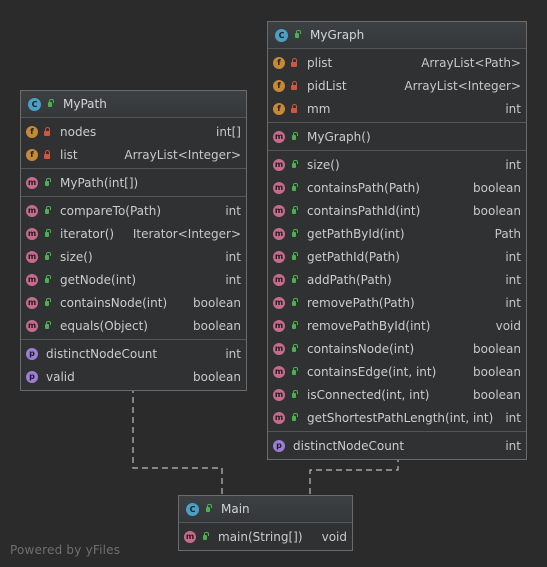  Describe the element at coordinates (32, 353) in the screenshot. I see `property-icon: p` at that location.